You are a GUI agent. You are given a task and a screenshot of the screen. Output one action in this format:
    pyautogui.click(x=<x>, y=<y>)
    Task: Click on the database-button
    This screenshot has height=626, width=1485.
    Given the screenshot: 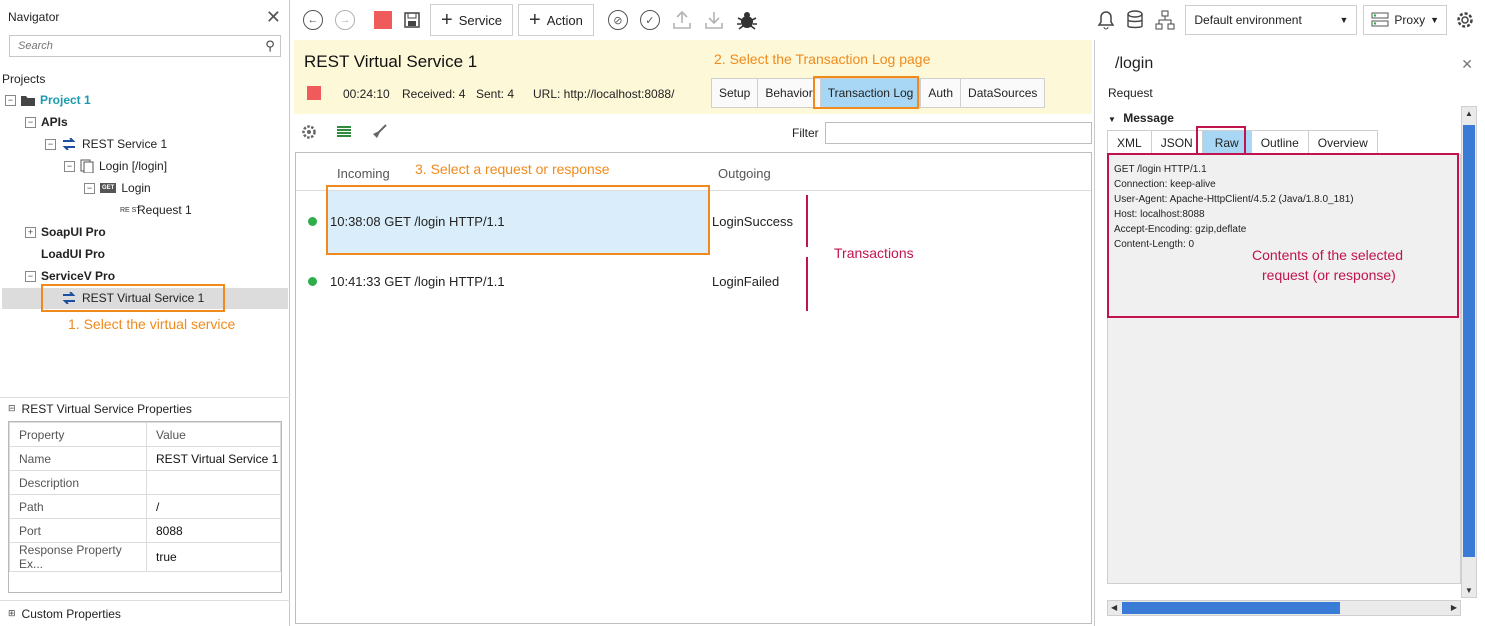 What is the action you would take?
    pyautogui.click(x=1135, y=20)
    